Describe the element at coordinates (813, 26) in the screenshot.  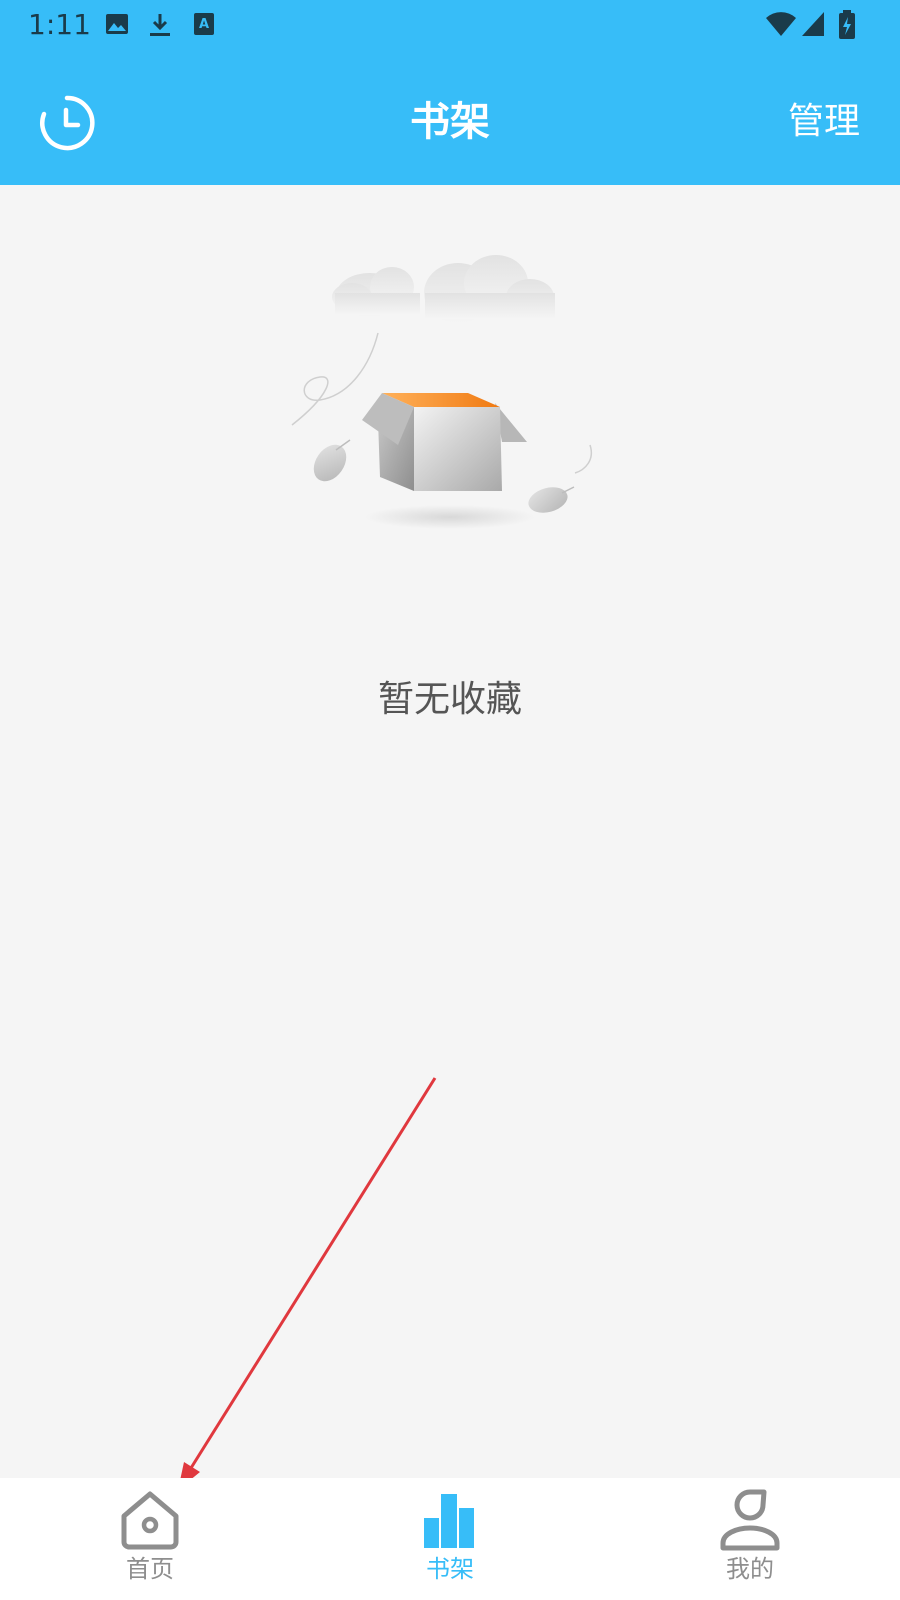
I see `signal-icon` at that location.